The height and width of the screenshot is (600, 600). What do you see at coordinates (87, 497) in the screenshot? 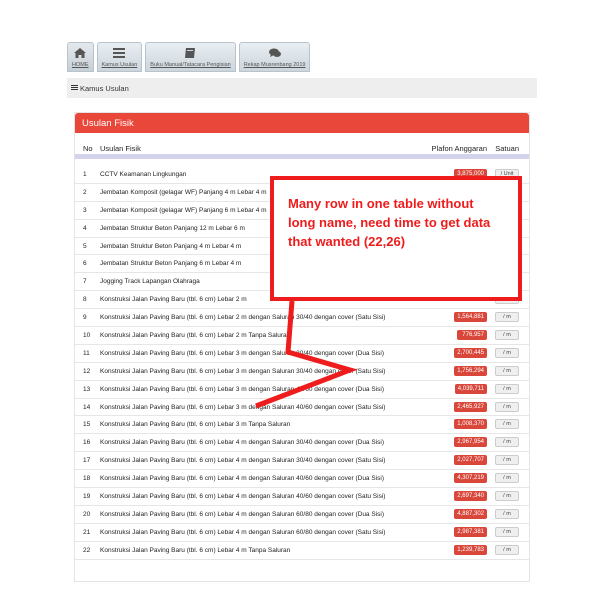
I see `row-number: 19` at bounding box center [87, 497].